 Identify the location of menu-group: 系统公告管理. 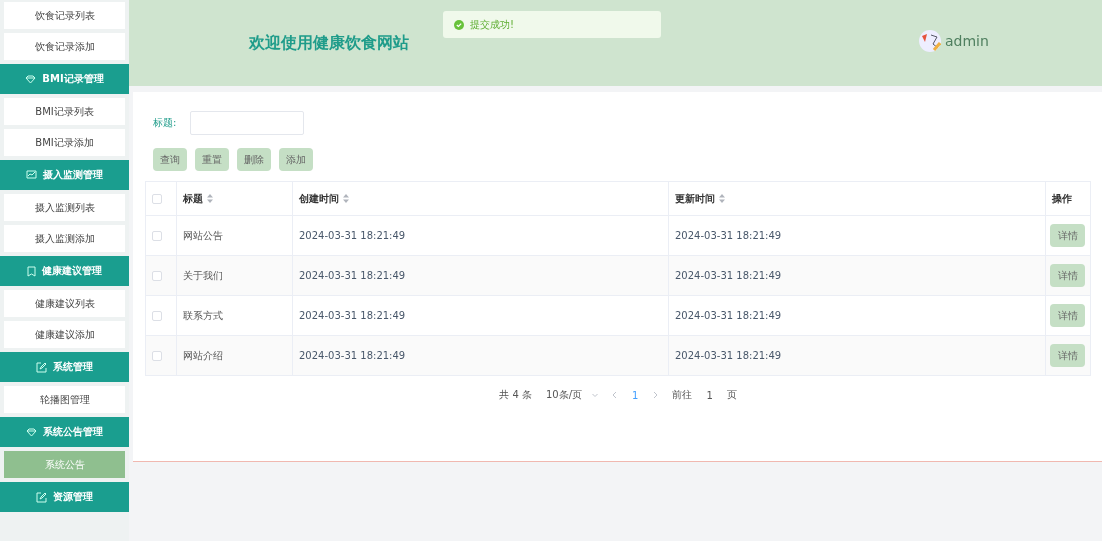
(64, 432).